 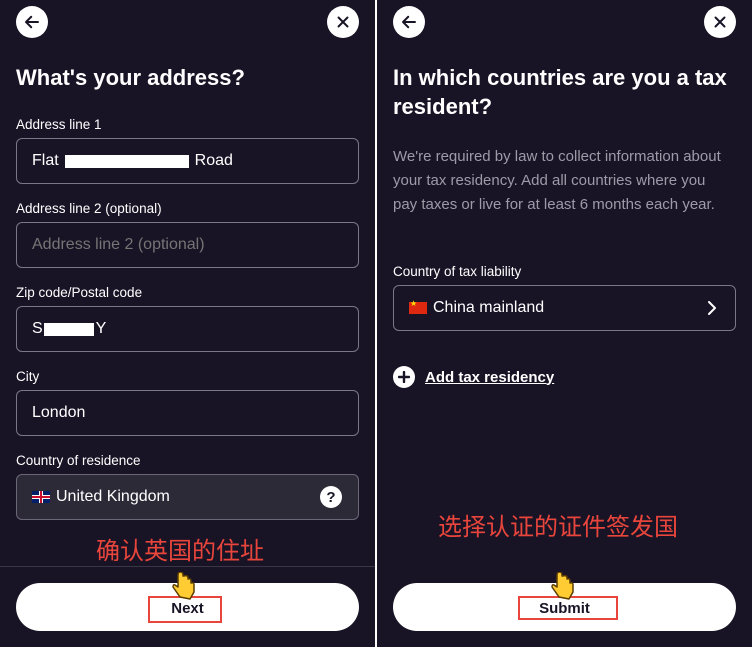 What do you see at coordinates (180, 551) in the screenshot?
I see `annotation-text: 确认英国的住址` at bounding box center [180, 551].